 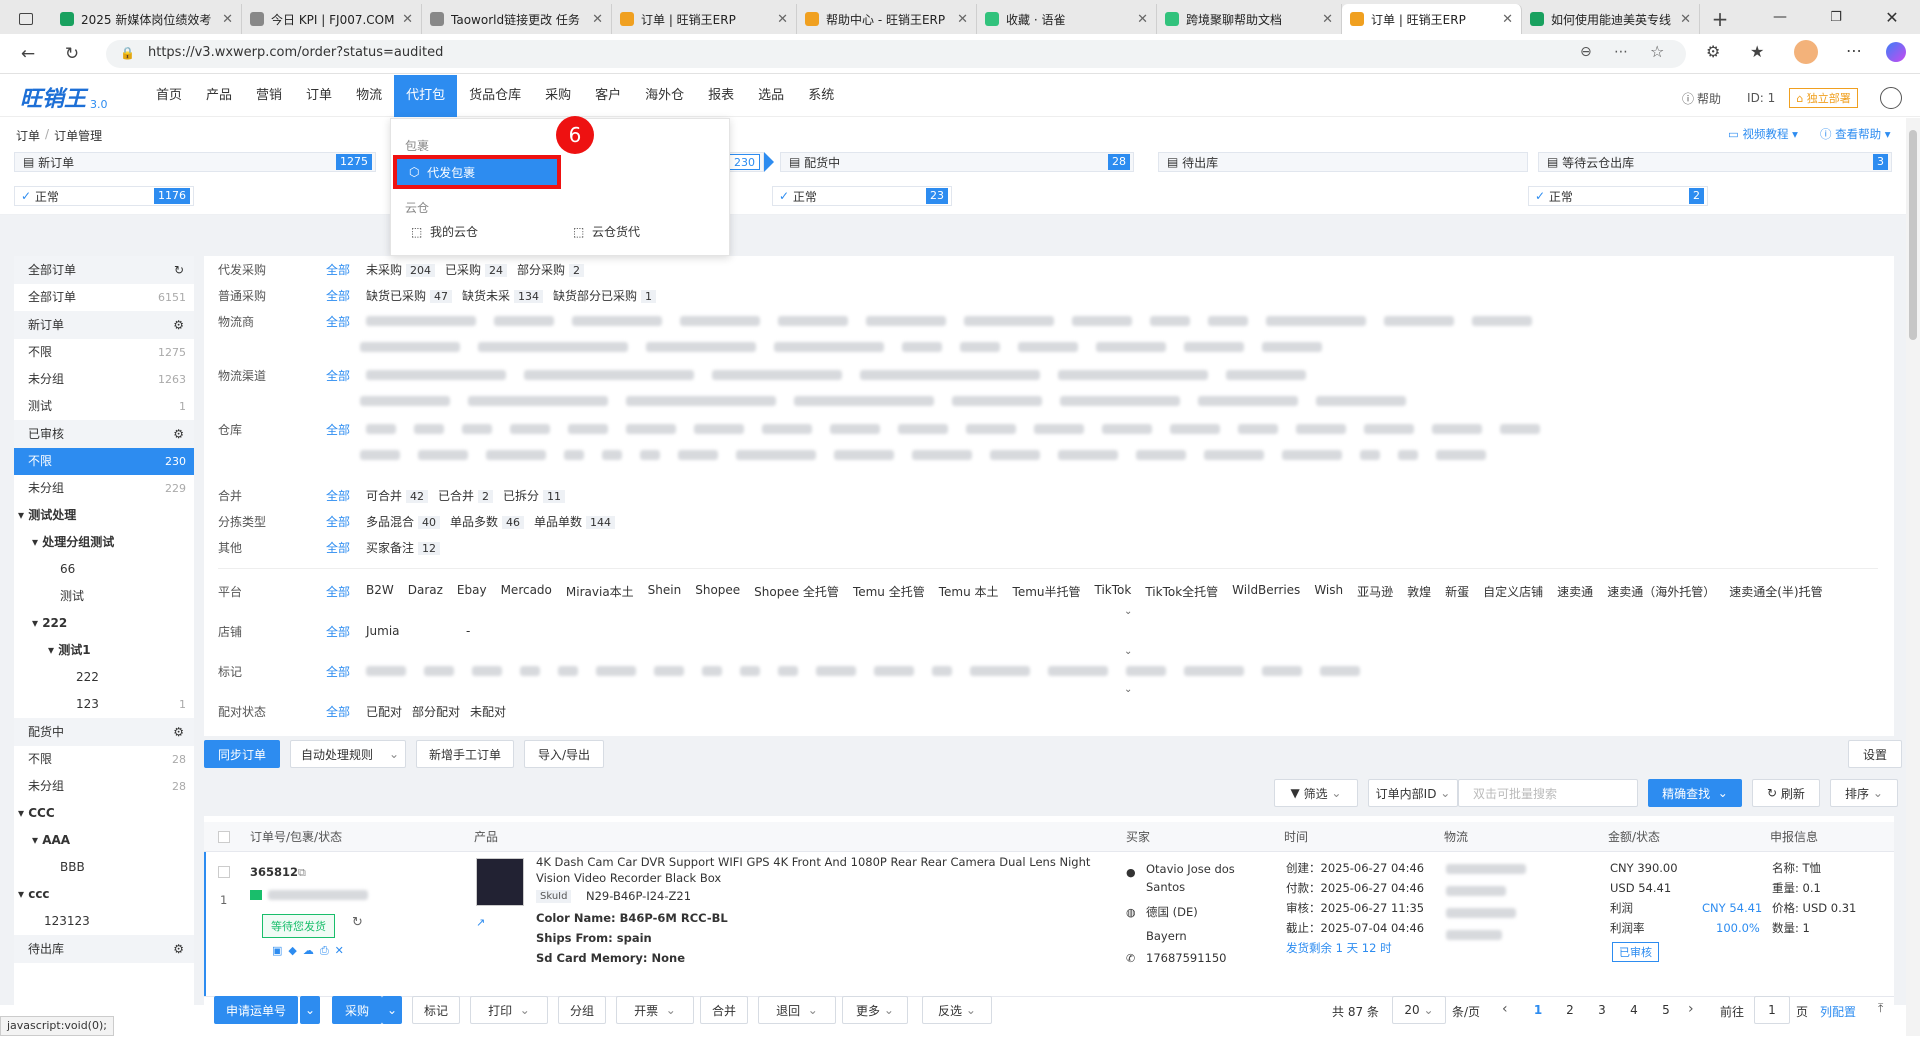 What do you see at coordinates (465, 754) in the screenshot?
I see `new-manual-order-button: 新增手工订单` at bounding box center [465, 754].